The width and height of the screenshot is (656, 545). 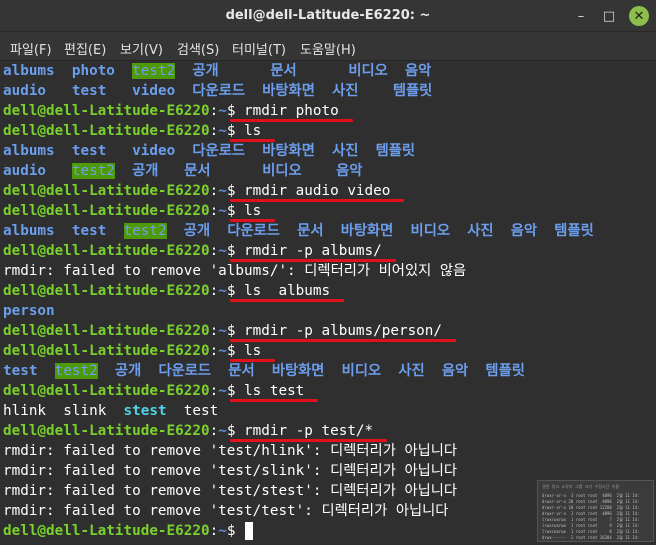 I want to click on directory-name: albums, so click(x=29, y=71).